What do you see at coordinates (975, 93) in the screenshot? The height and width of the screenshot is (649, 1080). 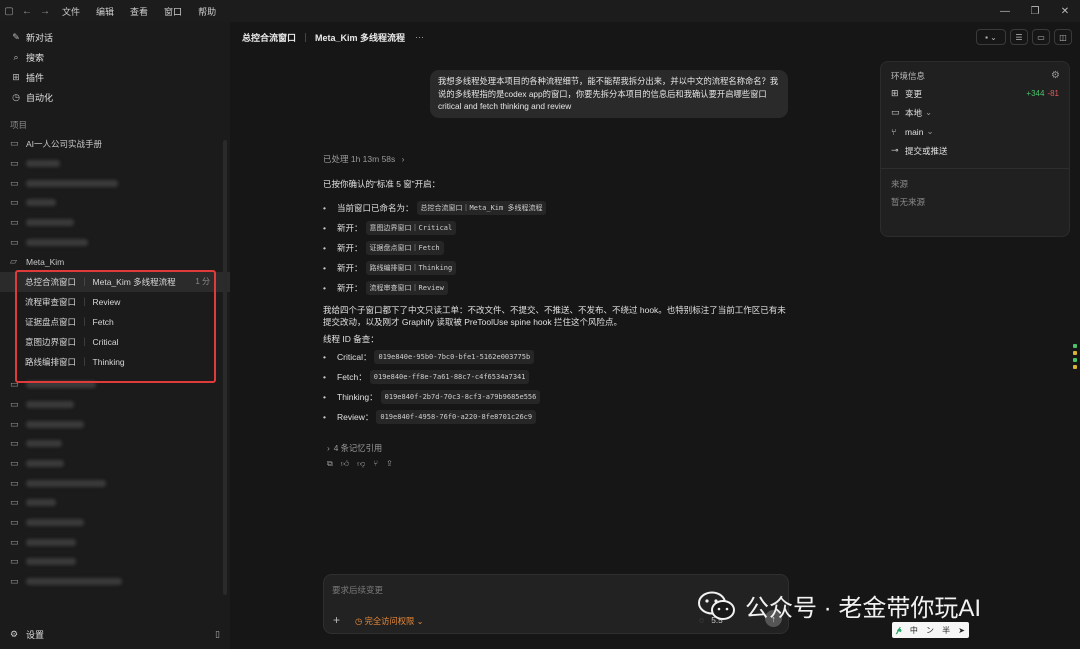 I see `env-changes: ⊞ 变更 +344 -81` at bounding box center [975, 93].